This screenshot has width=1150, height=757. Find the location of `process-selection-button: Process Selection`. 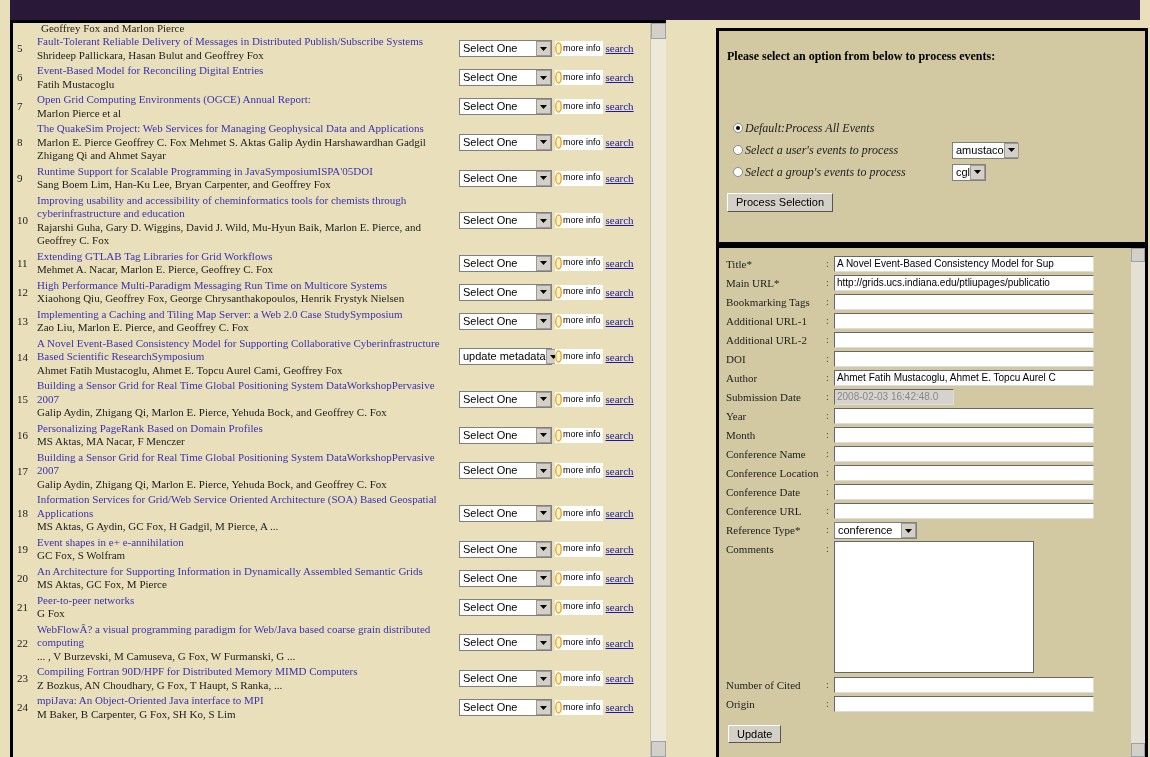

process-selection-button: Process Selection is located at coordinates (780, 202).